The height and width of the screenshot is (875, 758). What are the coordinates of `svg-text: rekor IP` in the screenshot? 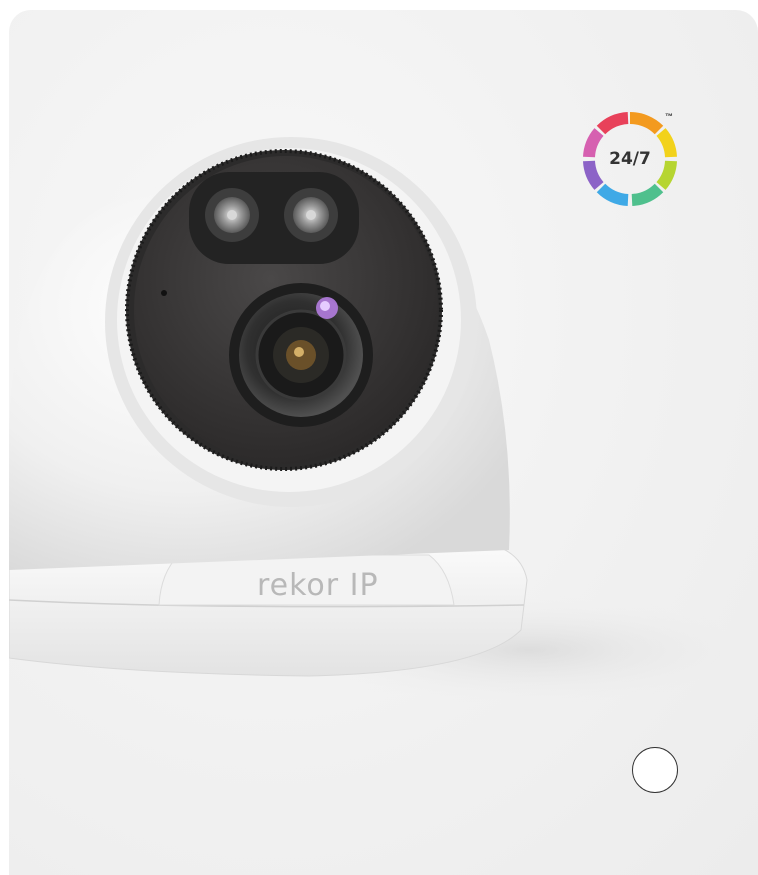 It's located at (318, 585).